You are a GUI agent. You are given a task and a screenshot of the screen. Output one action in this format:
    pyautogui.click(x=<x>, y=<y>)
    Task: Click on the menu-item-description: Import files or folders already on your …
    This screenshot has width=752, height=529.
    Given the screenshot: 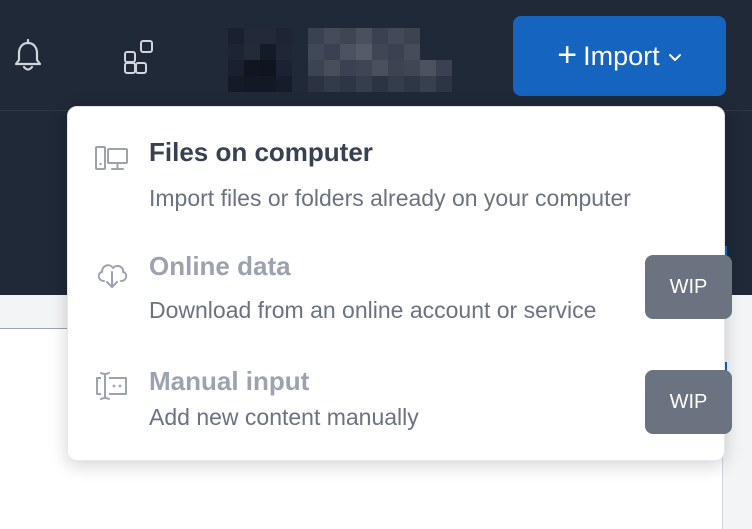 What is the action you would take?
    pyautogui.click(x=390, y=198)
    